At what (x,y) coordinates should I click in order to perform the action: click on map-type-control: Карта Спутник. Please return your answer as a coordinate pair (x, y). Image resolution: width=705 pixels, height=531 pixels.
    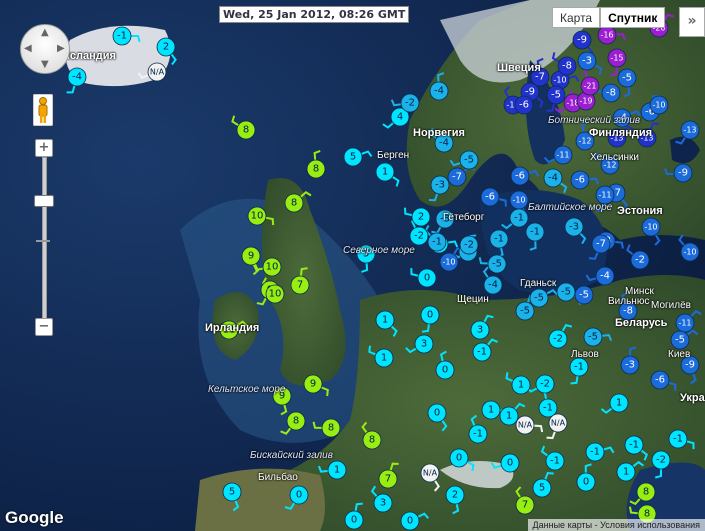
    Looking at the image, I should click on (609, 17).